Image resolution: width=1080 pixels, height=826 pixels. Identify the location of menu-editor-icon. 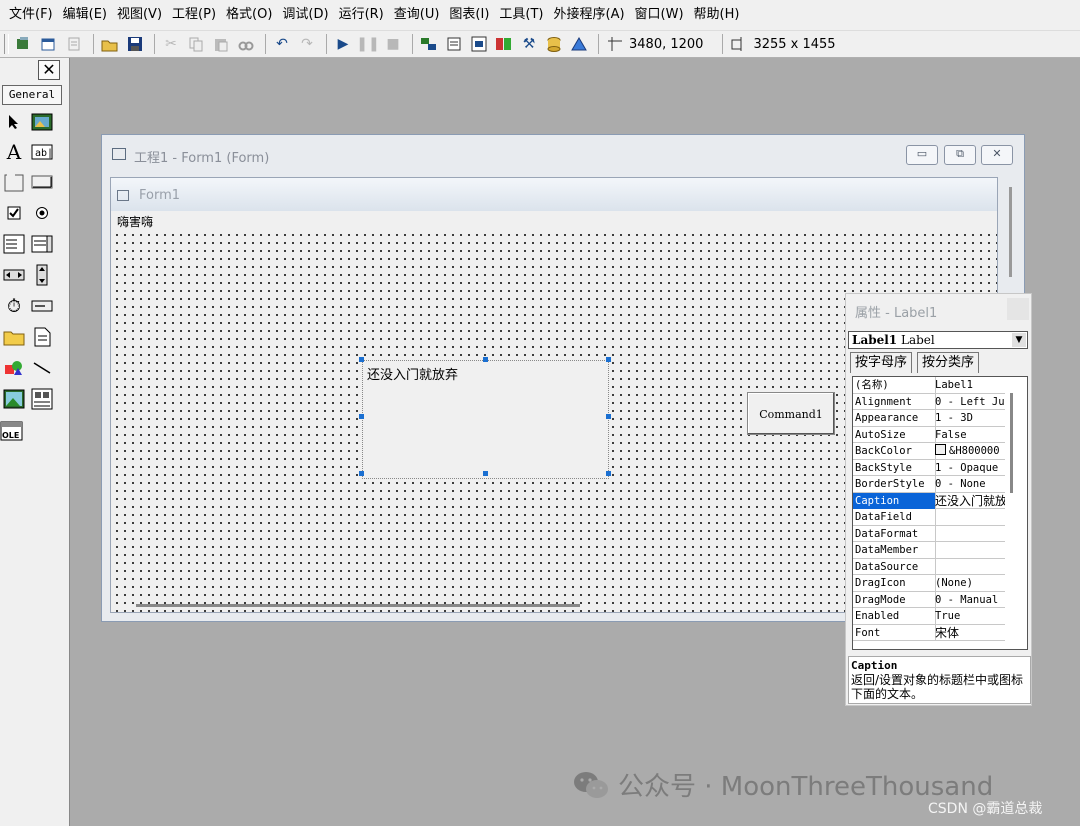
(74, 44).